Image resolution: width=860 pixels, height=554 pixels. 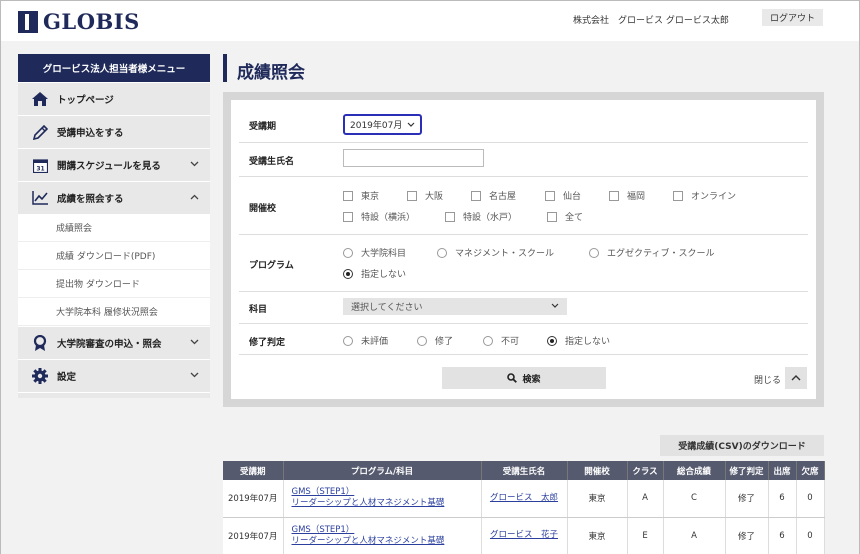 What do you see at coordinates (747, 470) in the screenshot?
I see `column-header: 修了判定` at bounding box center [747, 470].